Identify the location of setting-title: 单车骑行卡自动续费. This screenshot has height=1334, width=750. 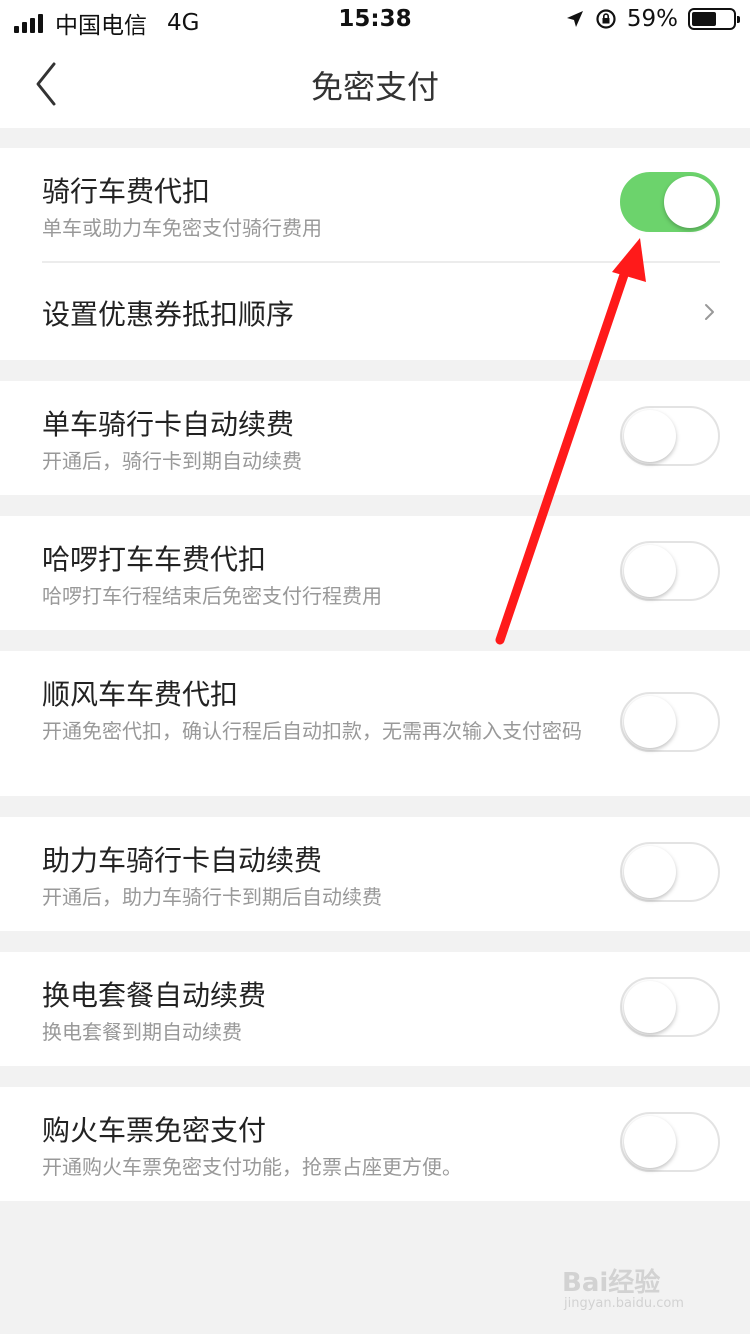
(168, 424).